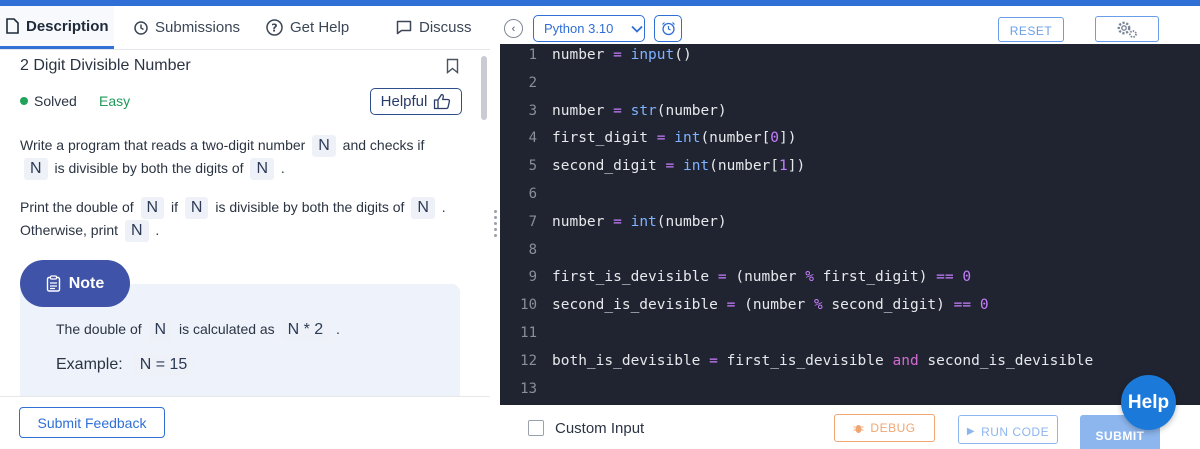 This screenshot has width=1200, height=449. I want to click on note-text: The double of N is calculated as N * 2 ., so click(198, 330).